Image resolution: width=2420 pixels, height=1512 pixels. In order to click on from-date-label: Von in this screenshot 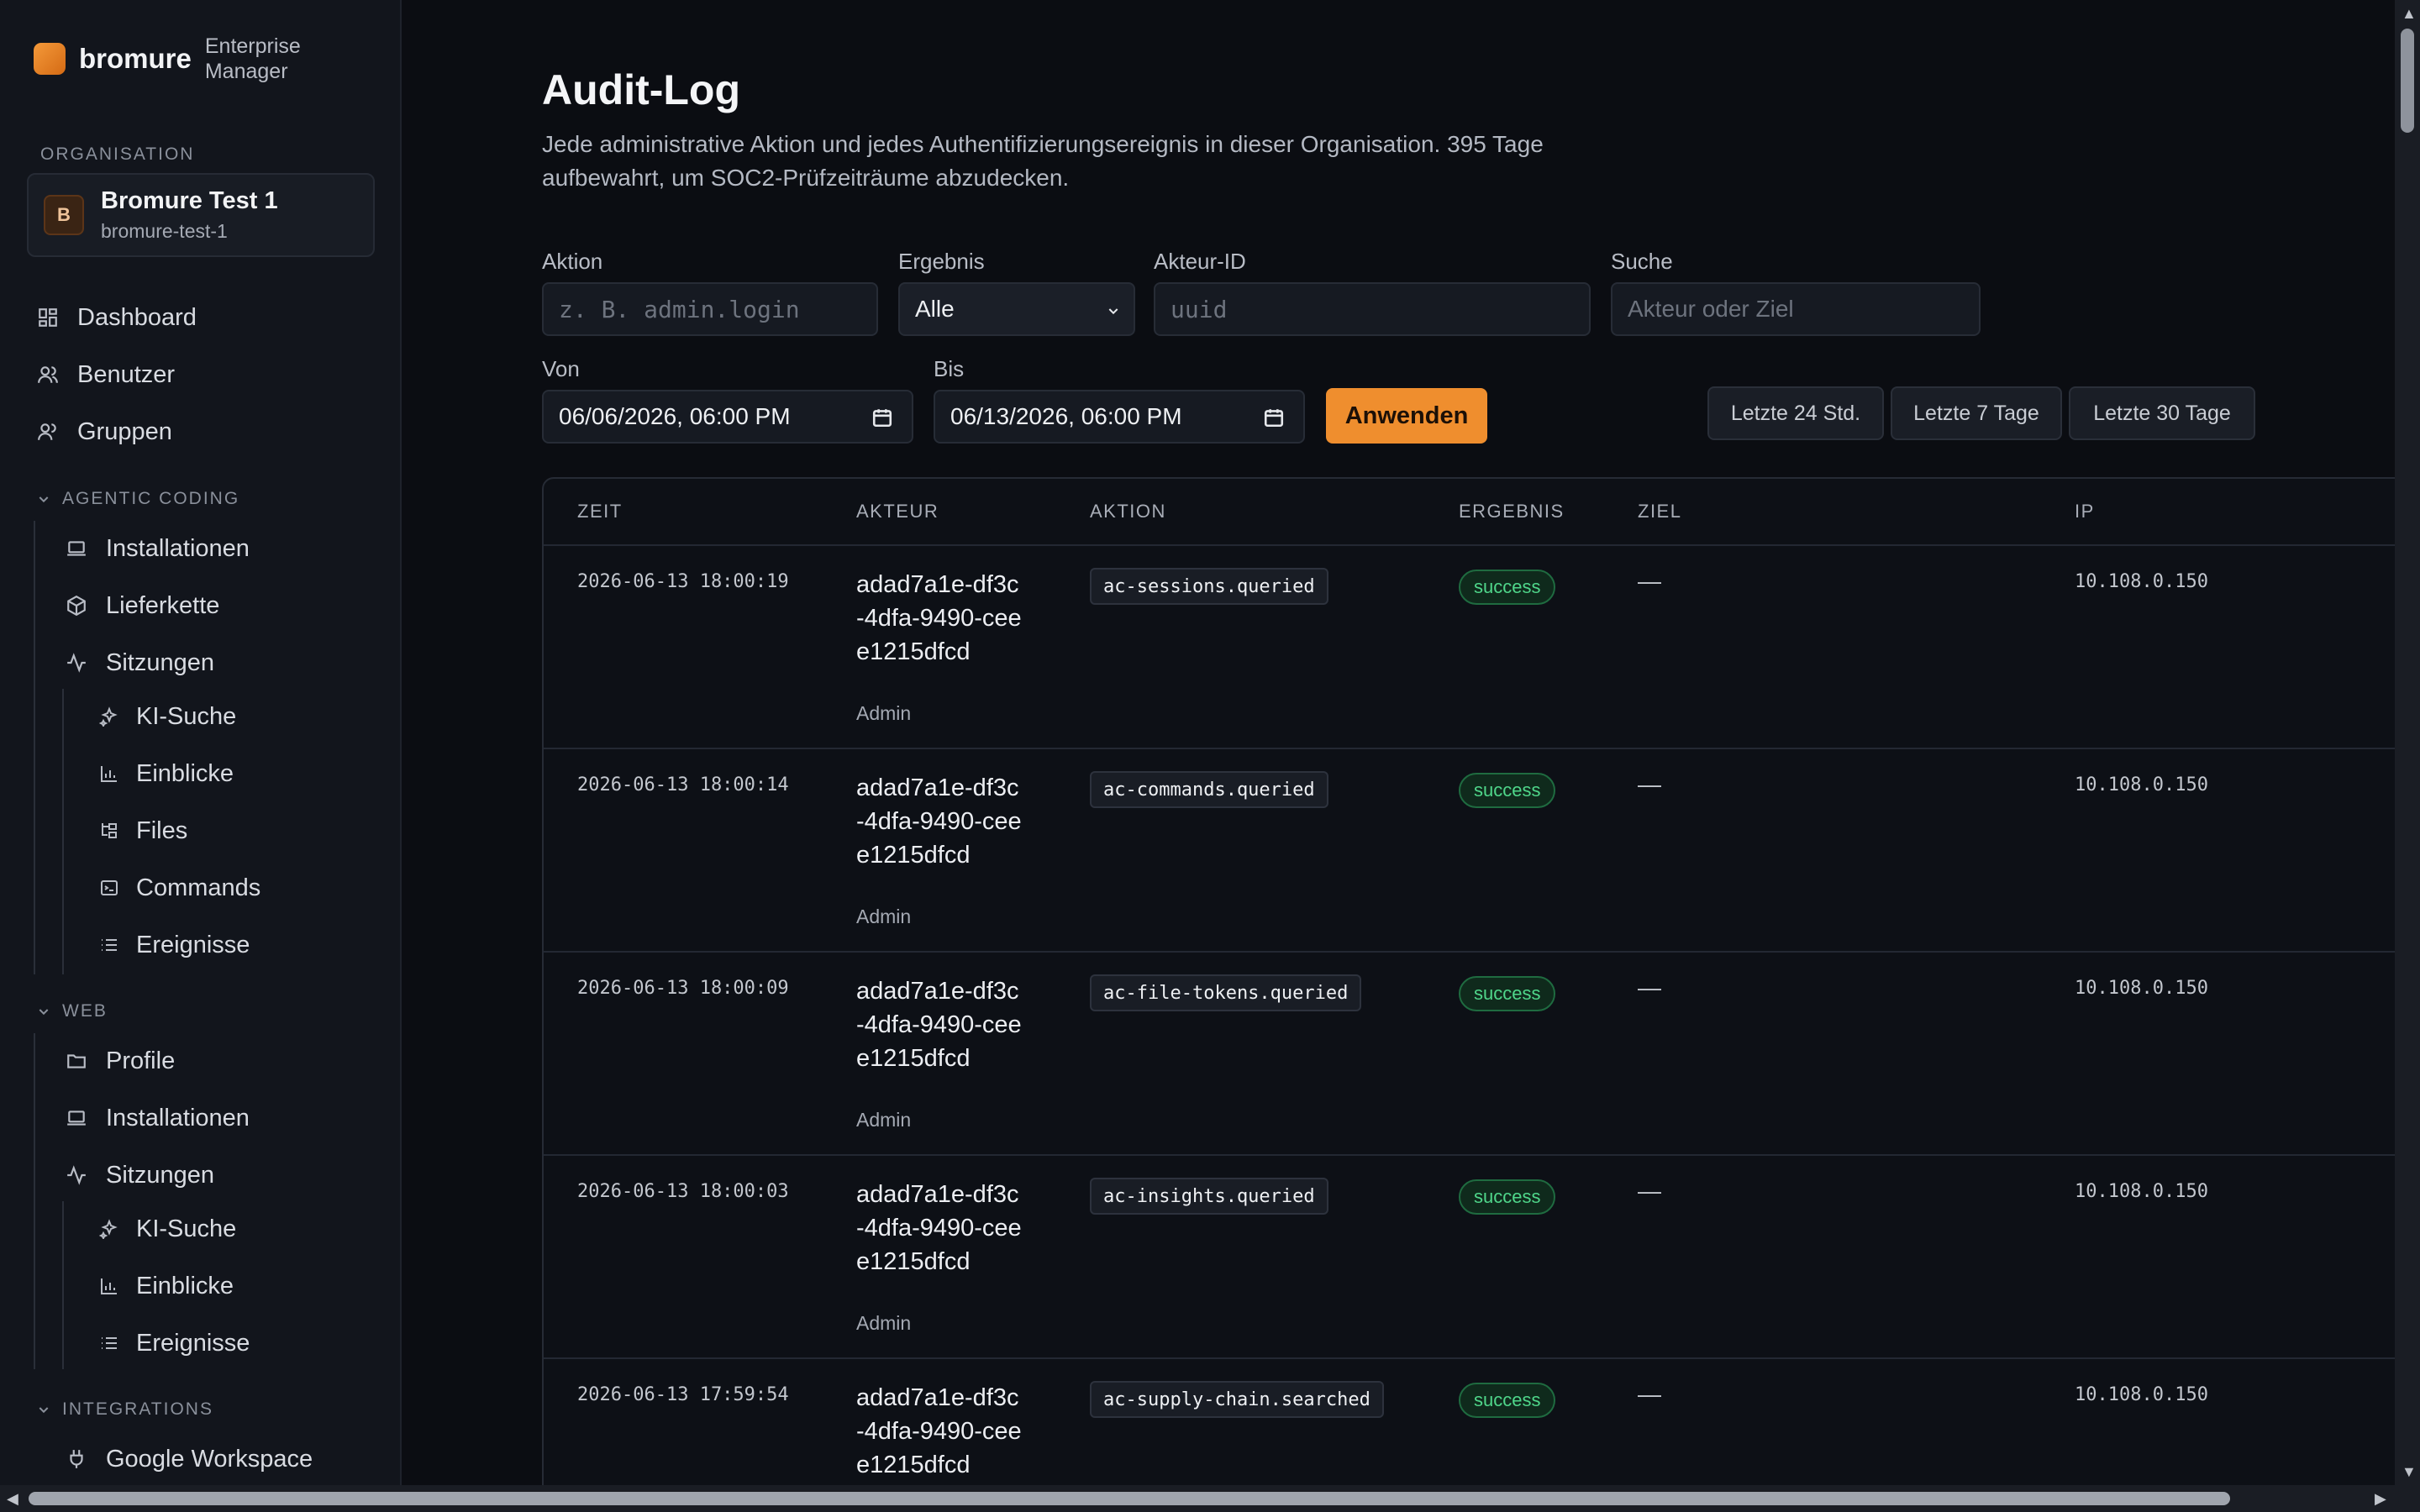, I will do `click(561, 368)`.